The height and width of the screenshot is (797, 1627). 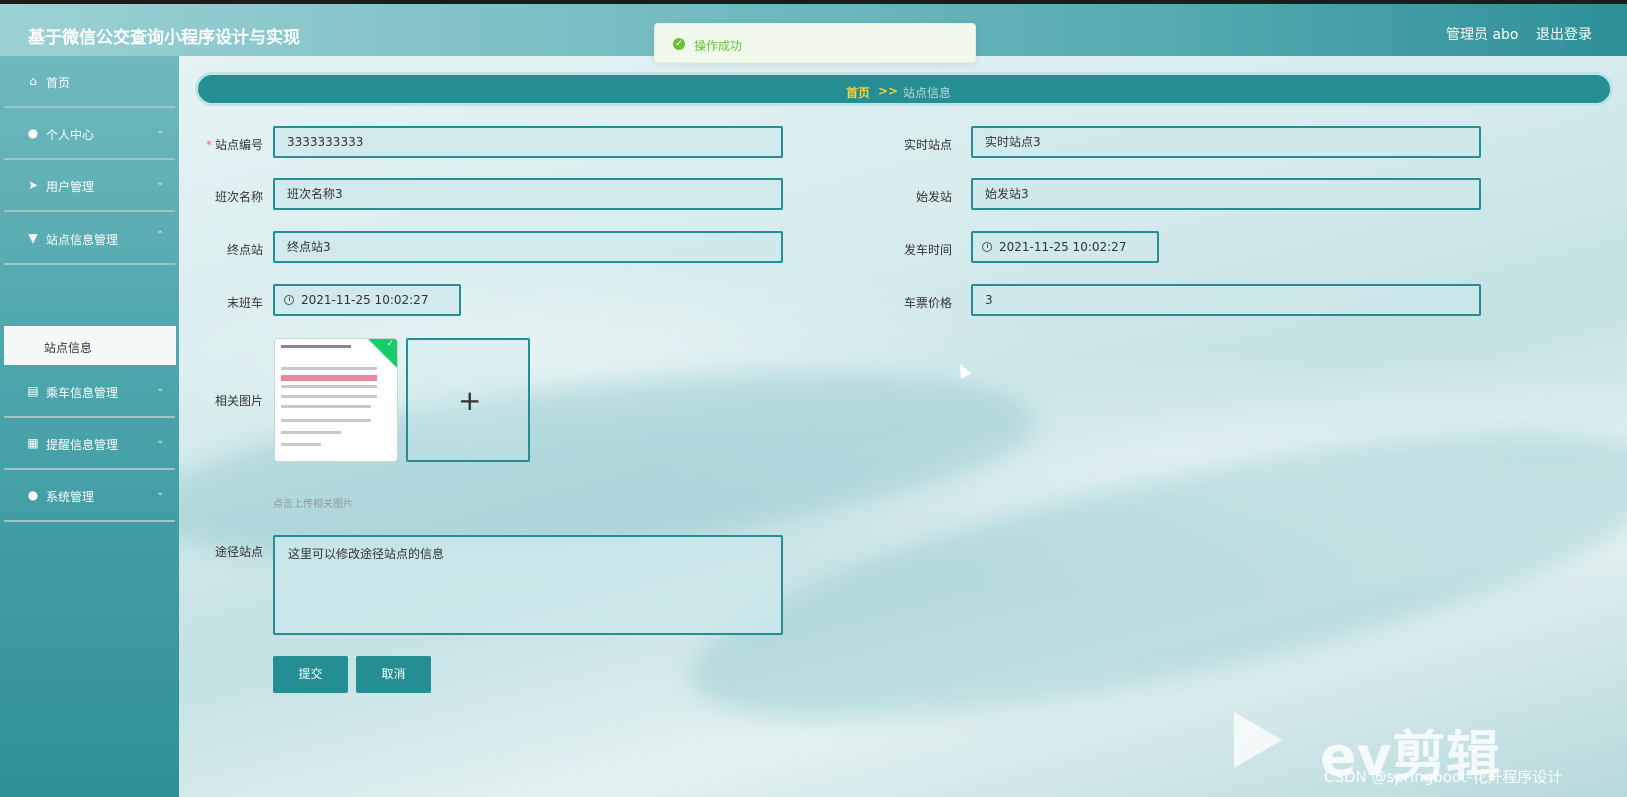 What do you see at coordinates (927, 93) in the screenshot?
I see `breadcrumb-current: 站点信息` at bounding box center [927, 93].